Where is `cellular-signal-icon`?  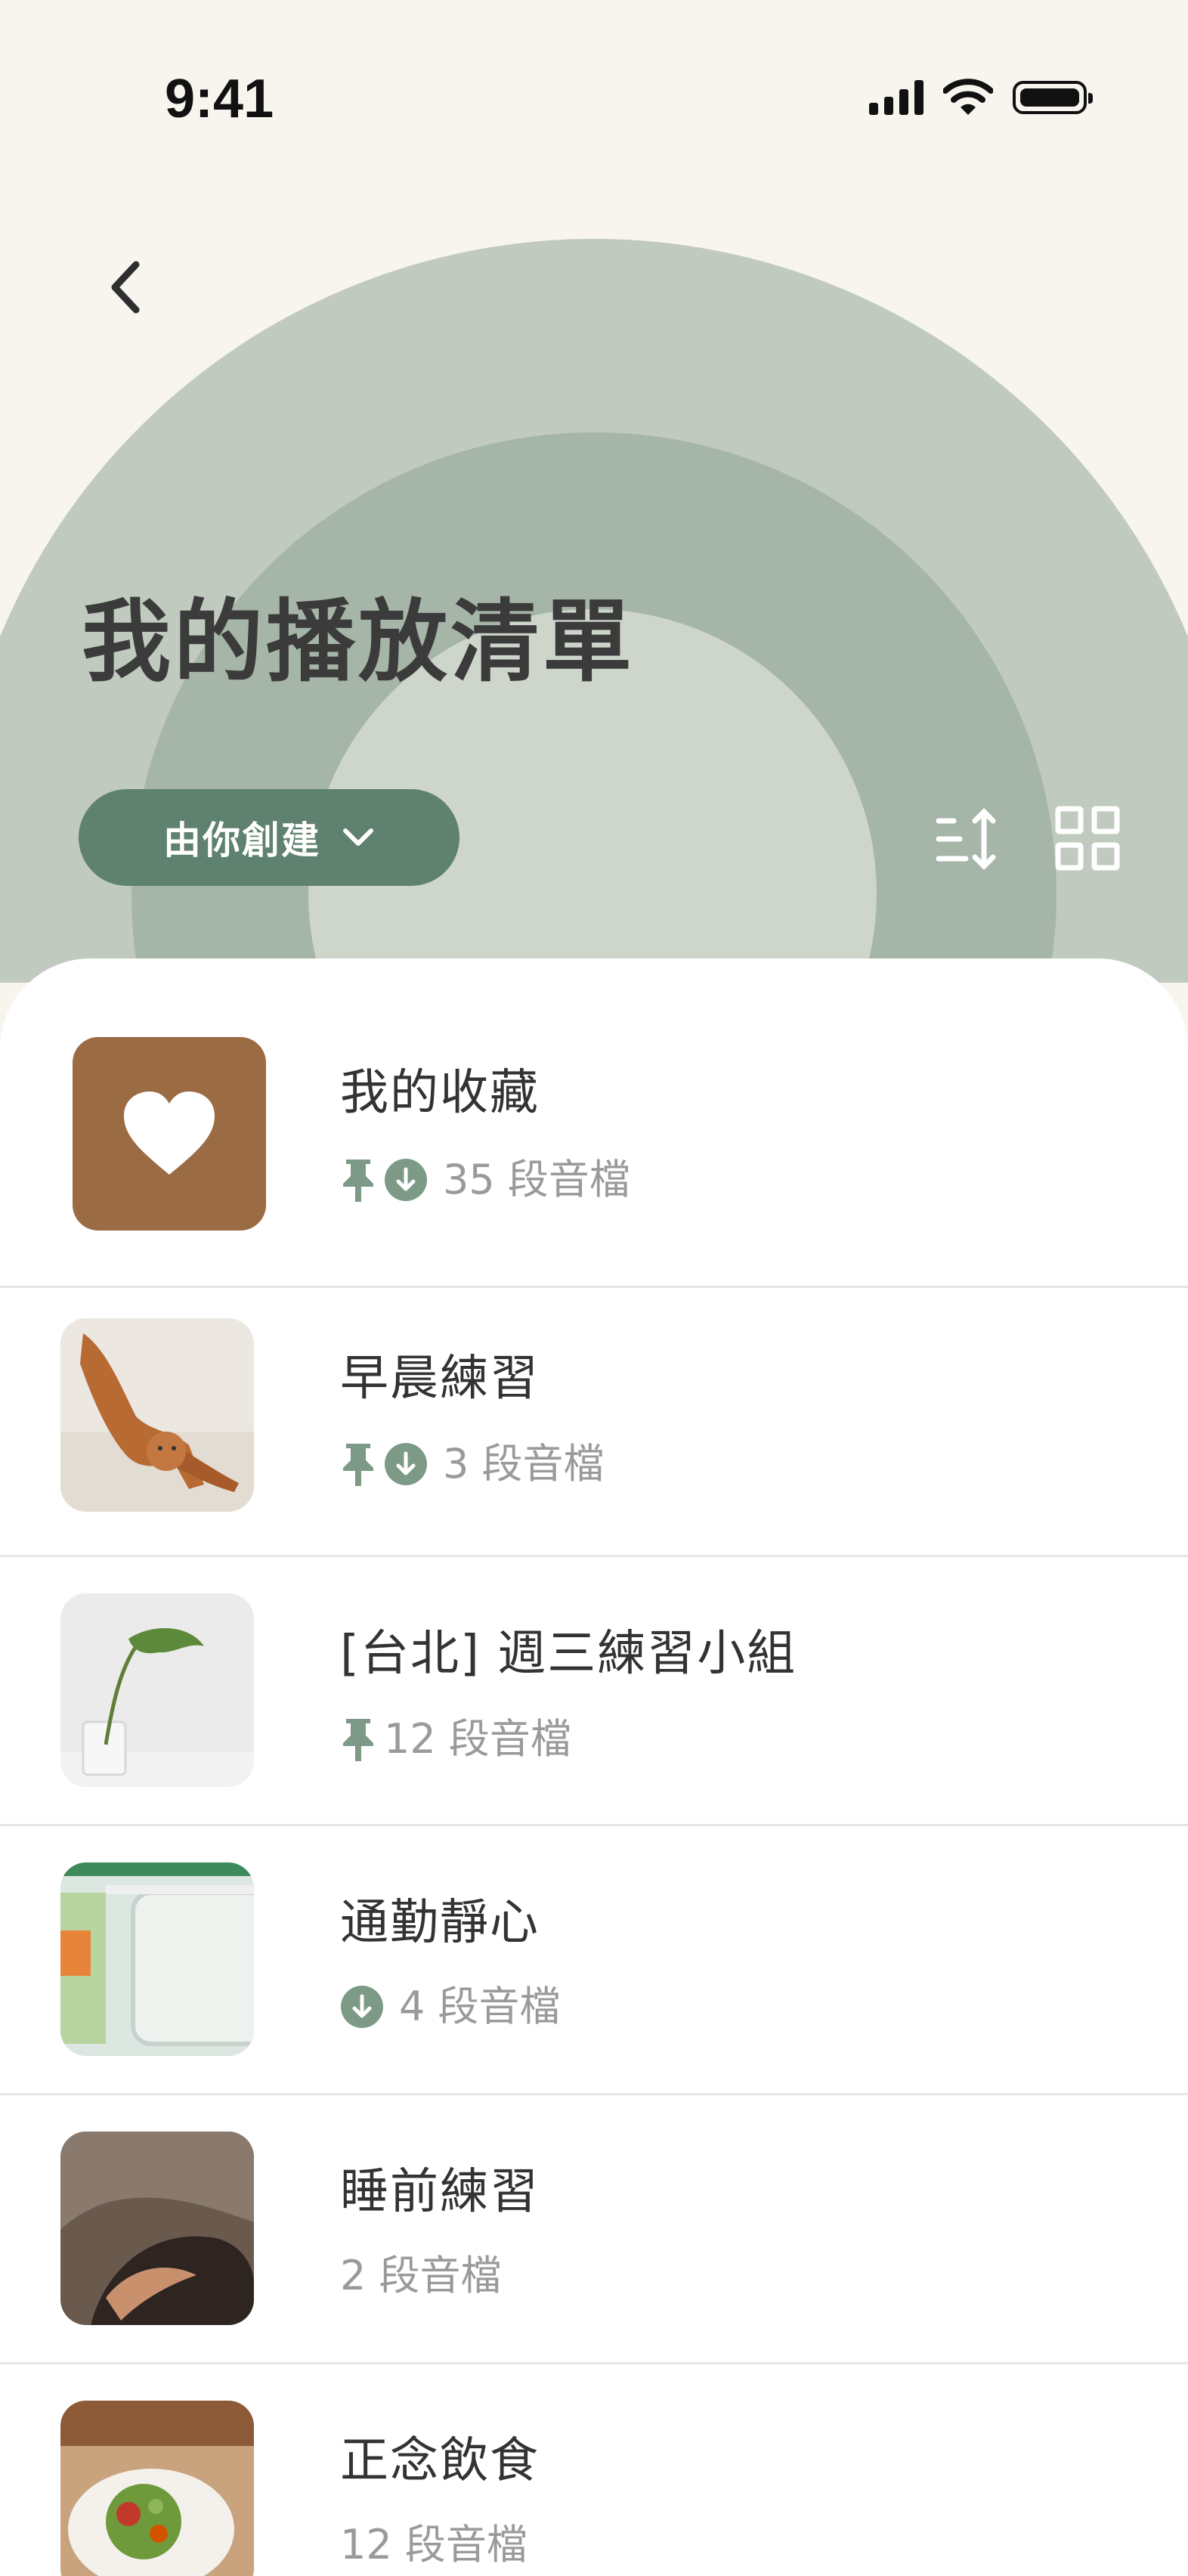
cellular-signal-icon is located at coordinates (896, 98).